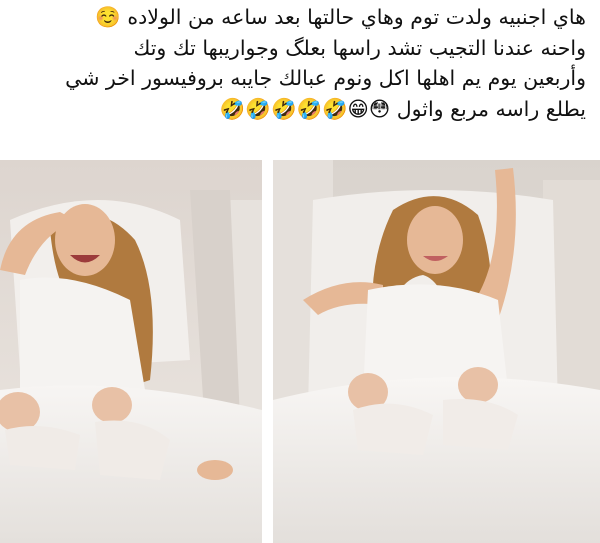 The width and height of the screenshot is (600, 543). What do you see at coordinates (402, 108) in the screenshot?
I see `caption-line-4: يطلع راسه مربع واثول 😳😁🤣🤣🤣🤣🤣` at bounding box center [402, 108].